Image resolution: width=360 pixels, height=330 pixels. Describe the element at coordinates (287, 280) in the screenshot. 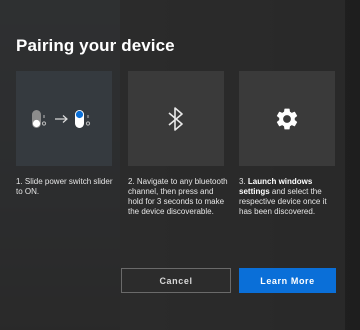

I see `learn-more-button: Learn More` at that location.